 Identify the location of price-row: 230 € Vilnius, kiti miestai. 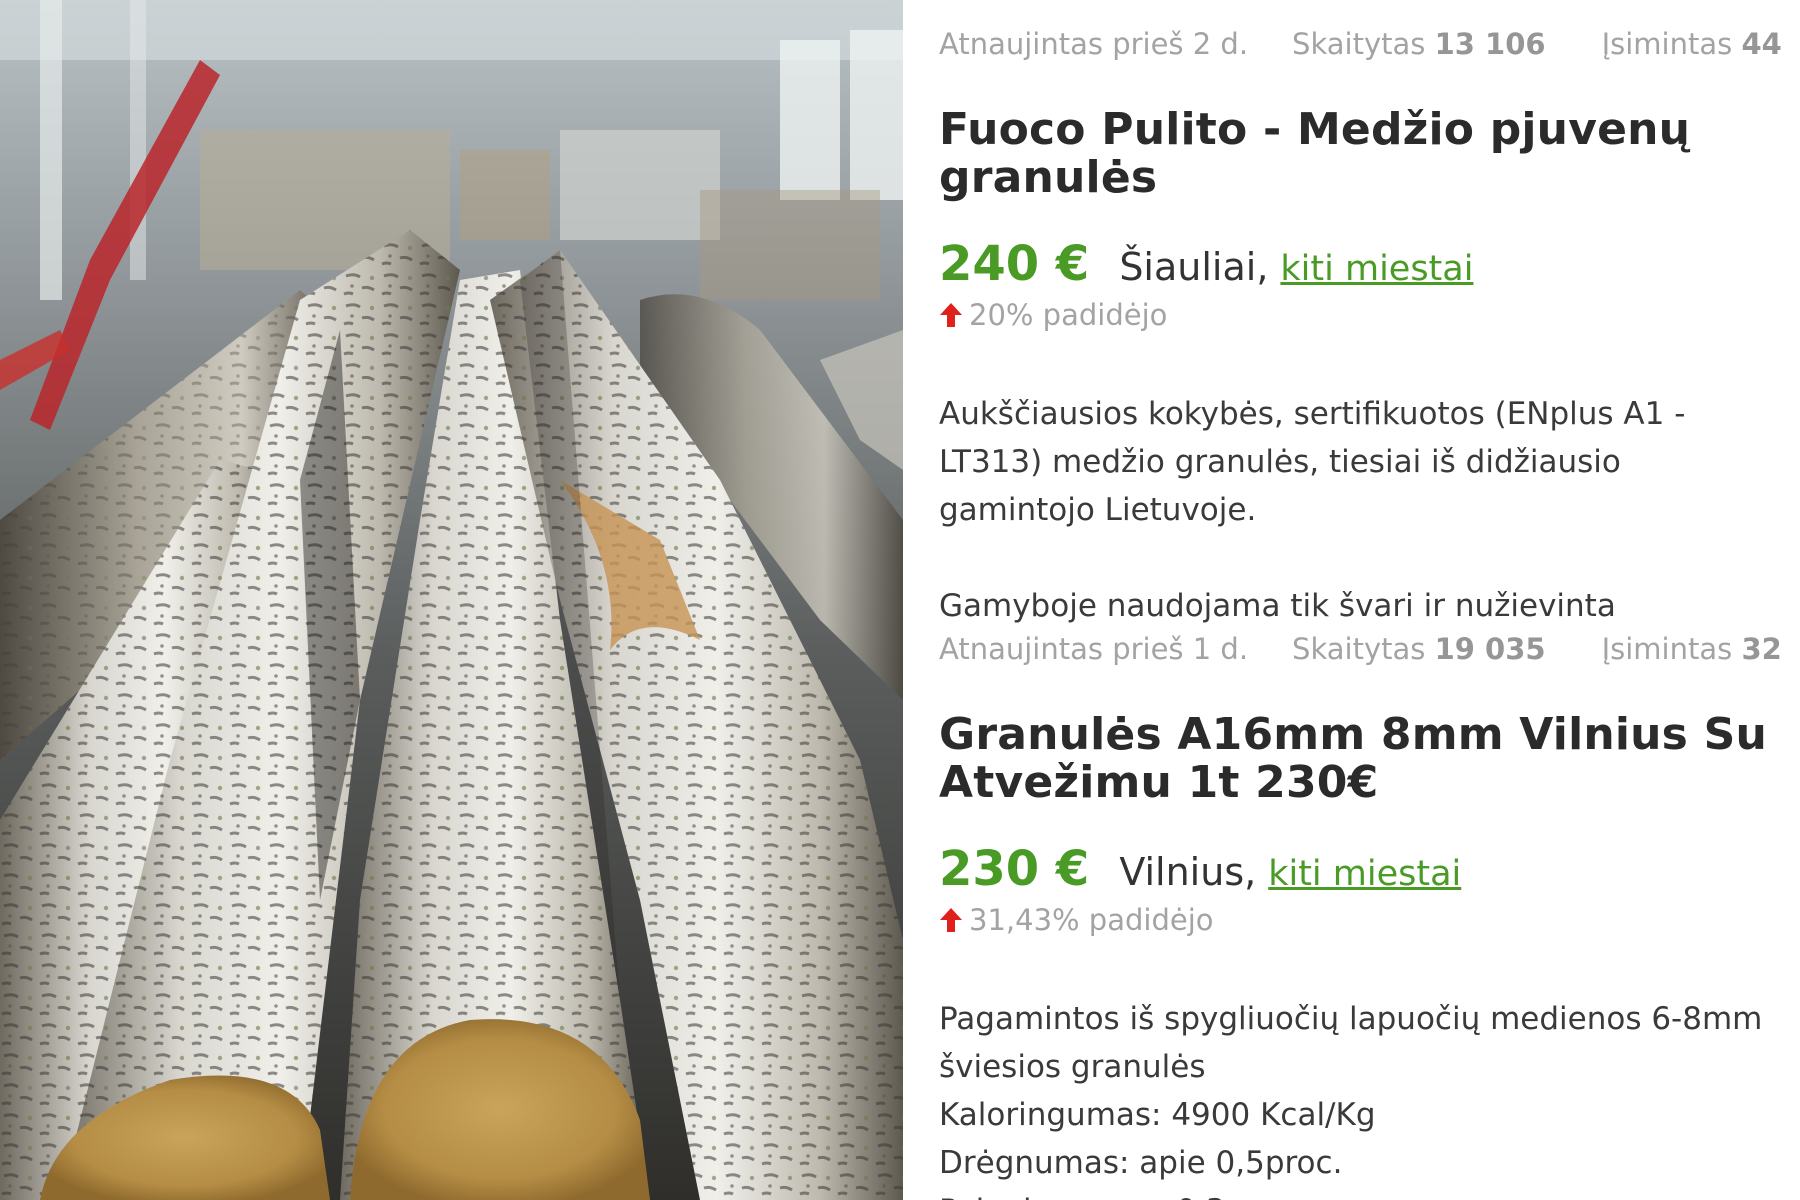
(1359, 869).